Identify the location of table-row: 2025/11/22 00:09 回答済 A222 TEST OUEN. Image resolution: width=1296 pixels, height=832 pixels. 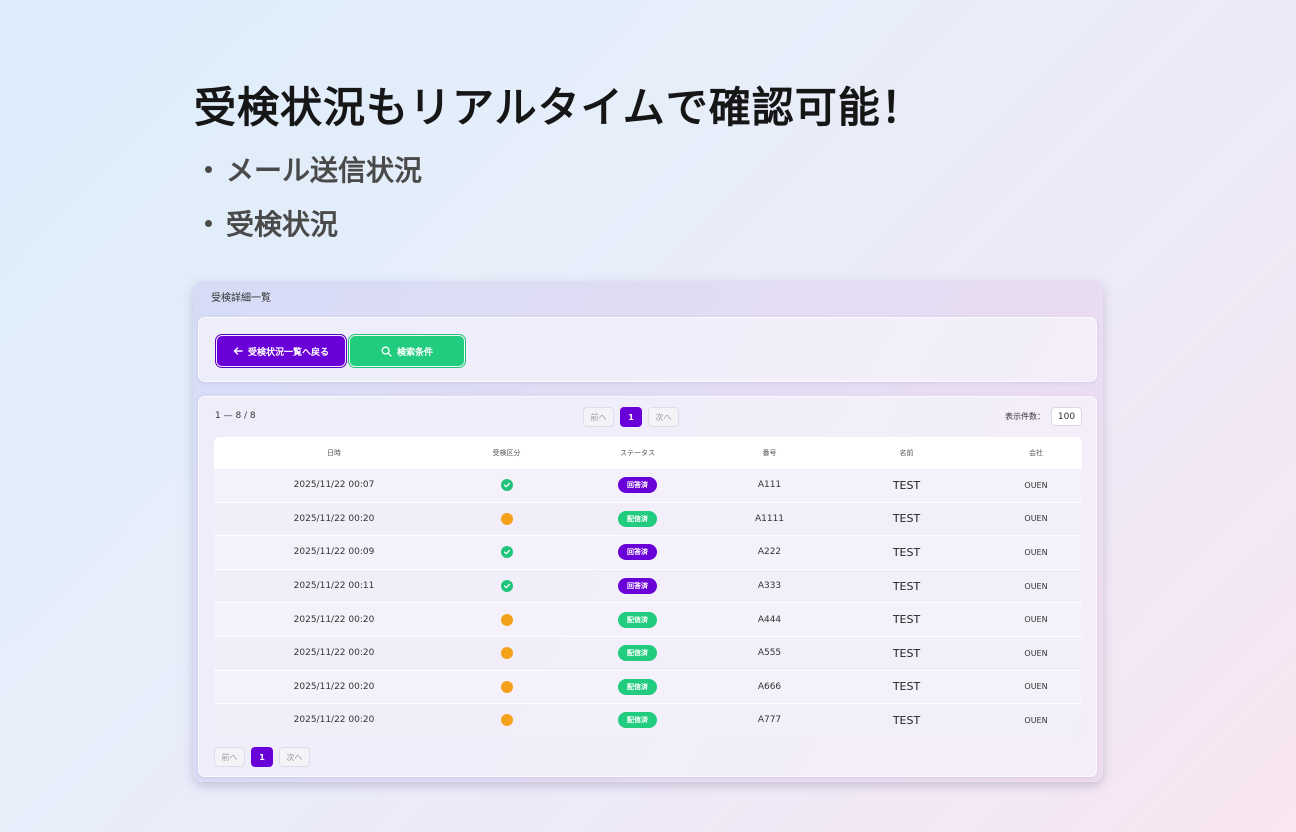
(648, 552).